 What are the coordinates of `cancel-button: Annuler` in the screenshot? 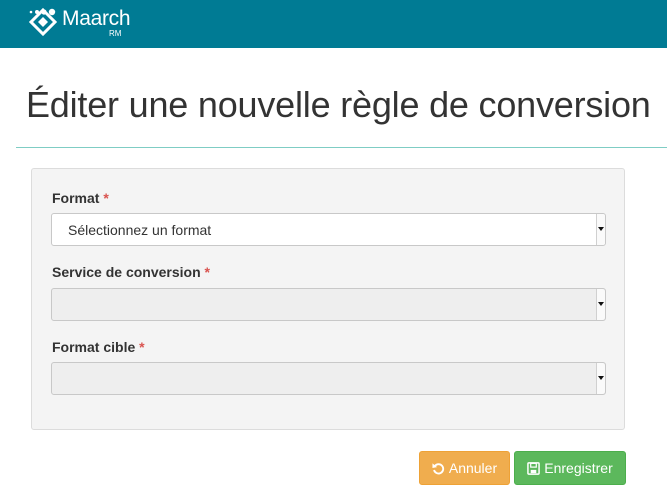 It's located at (464, 468).